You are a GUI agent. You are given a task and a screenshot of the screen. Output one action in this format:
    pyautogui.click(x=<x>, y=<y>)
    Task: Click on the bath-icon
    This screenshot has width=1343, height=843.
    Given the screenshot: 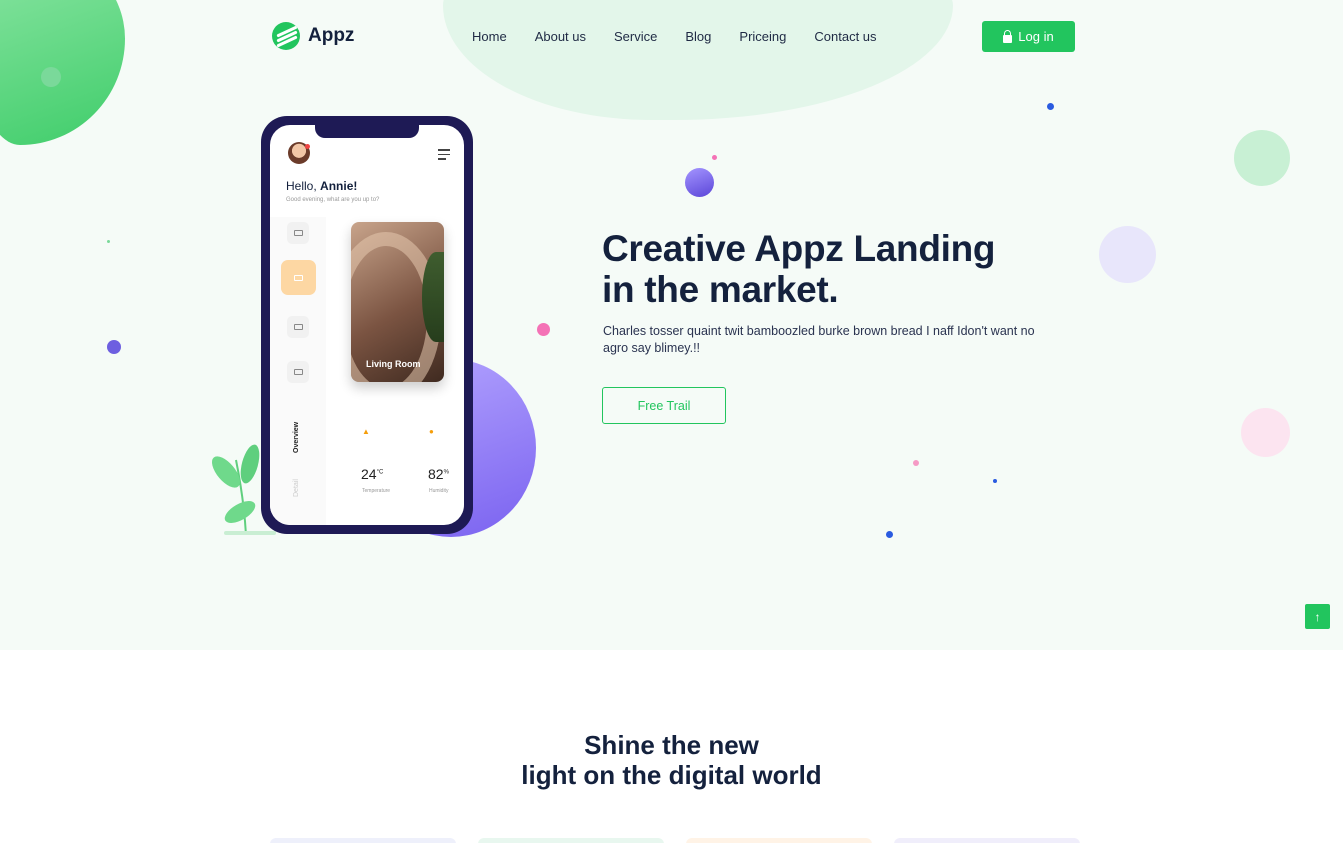 What is the action you would take?
    pyautogui.click(x=298, y=372)
    